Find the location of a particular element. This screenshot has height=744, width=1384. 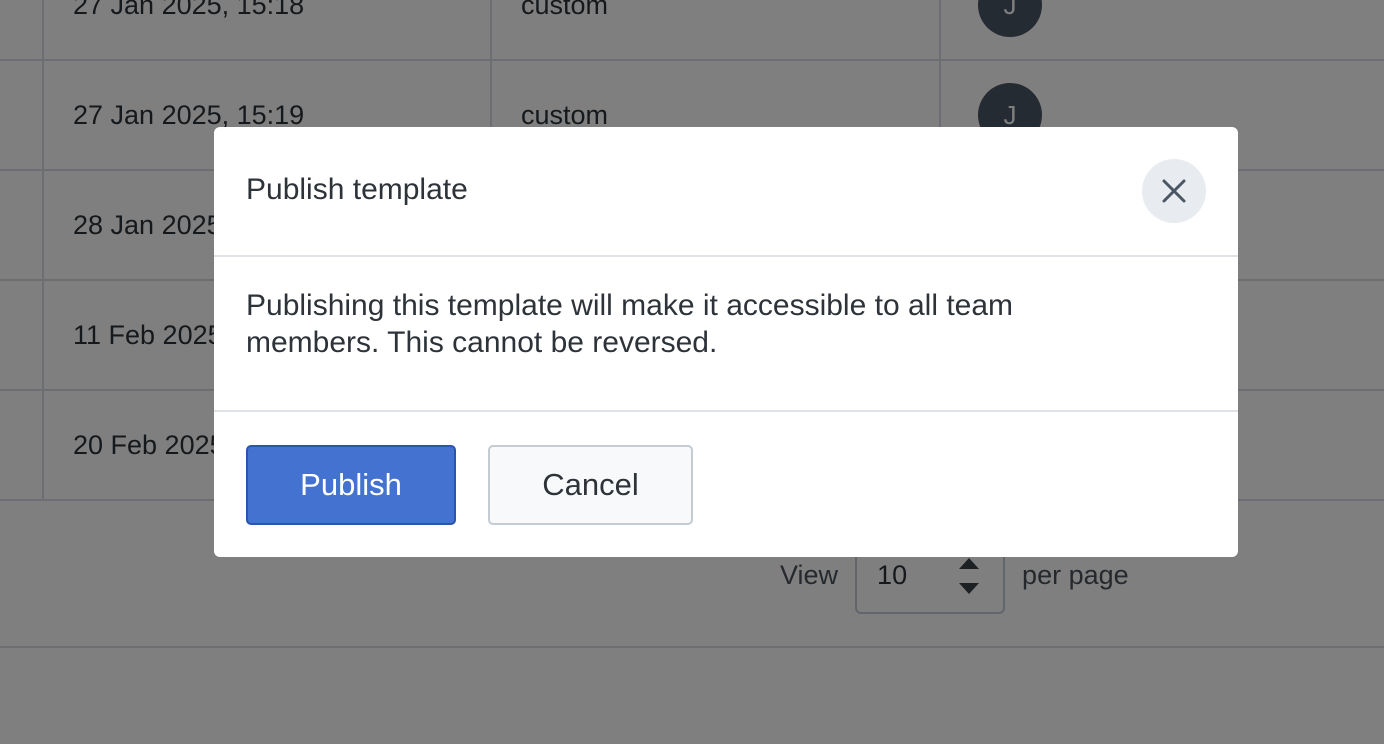

dialog-footer: Publish Cancel is located at coordinates (726, 484).